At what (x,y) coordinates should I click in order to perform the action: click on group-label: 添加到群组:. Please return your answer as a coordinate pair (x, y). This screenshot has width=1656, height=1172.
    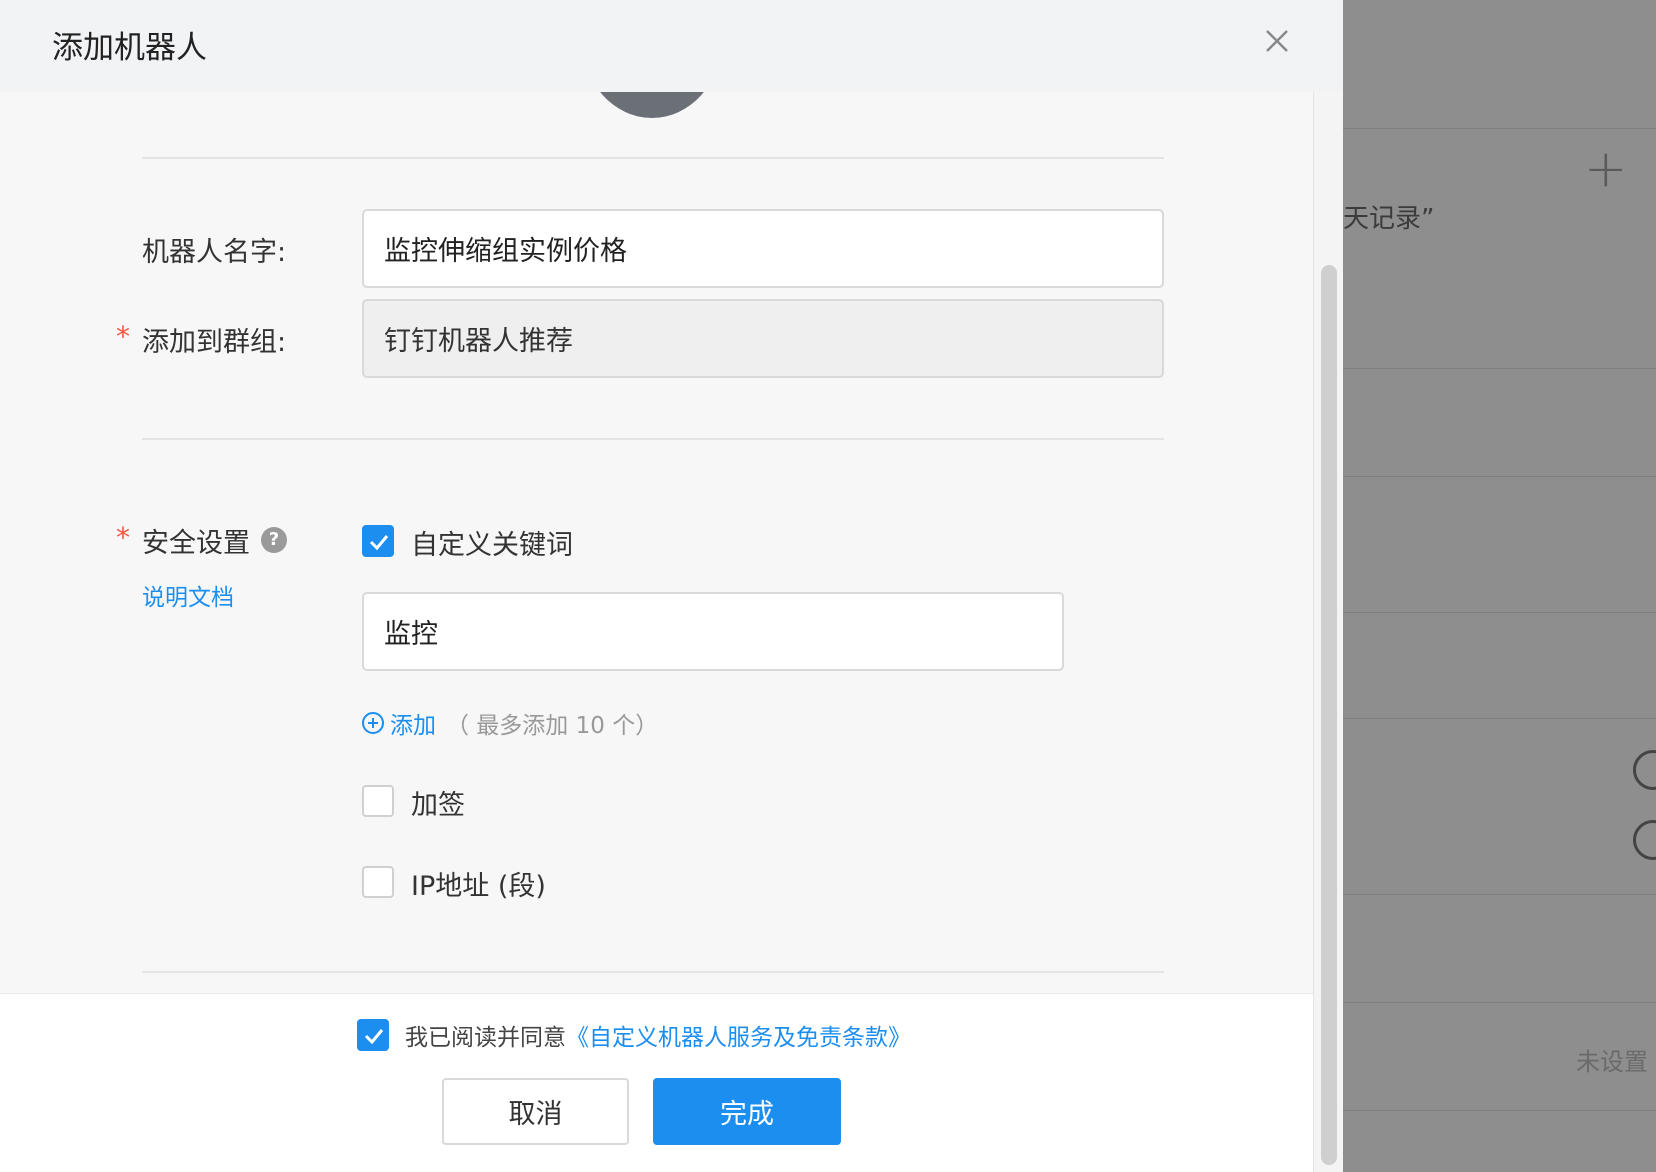
    Looking at the image, I should click on (214, 342).